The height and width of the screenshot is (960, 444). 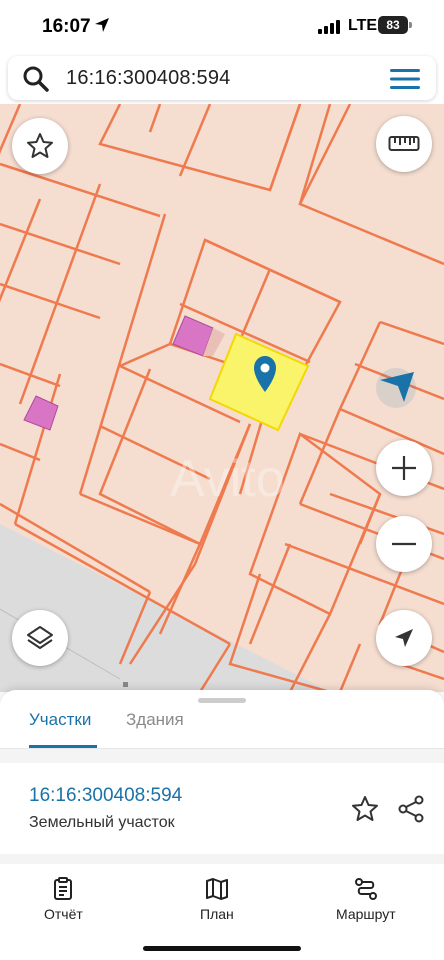 What do you see at coordinates (216, 889) in the screenshot?
I see `map-icon` at bounding box center [216, 889].